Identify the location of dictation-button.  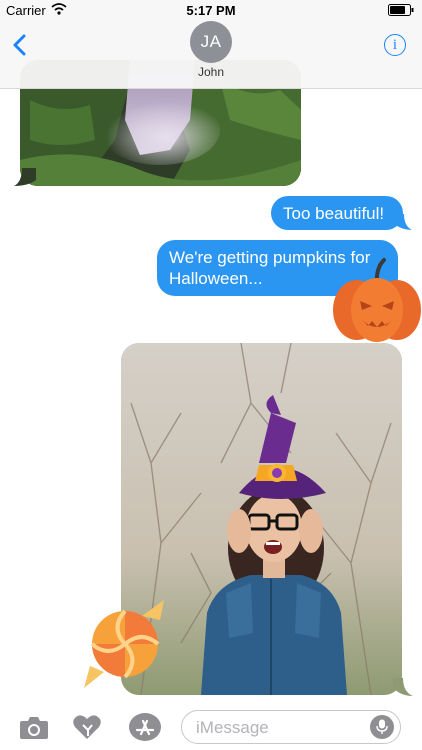
(382, 727).